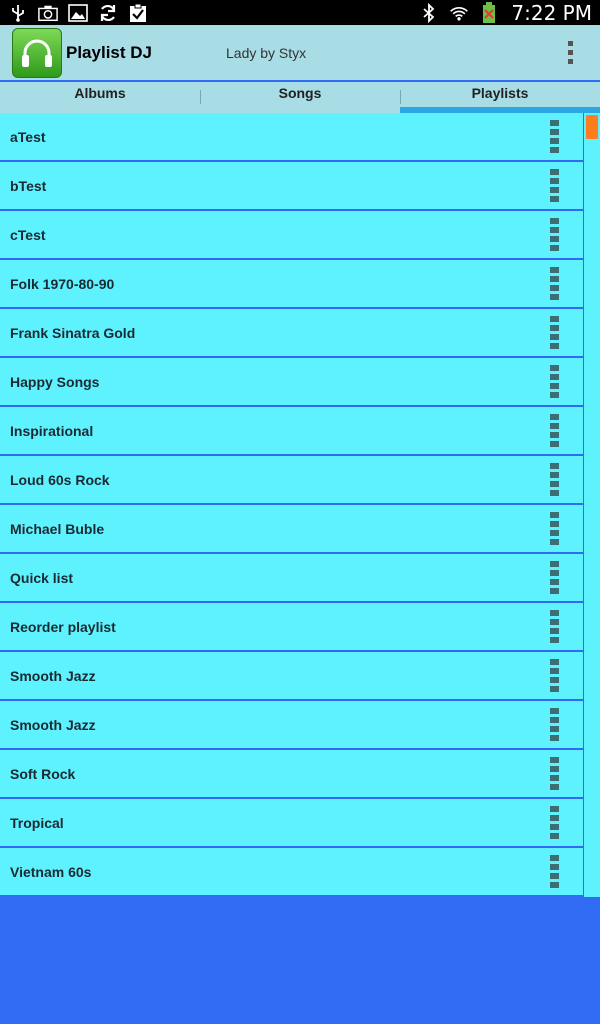  I want to click on tab-playlists: Playlists, so click(500, 97).